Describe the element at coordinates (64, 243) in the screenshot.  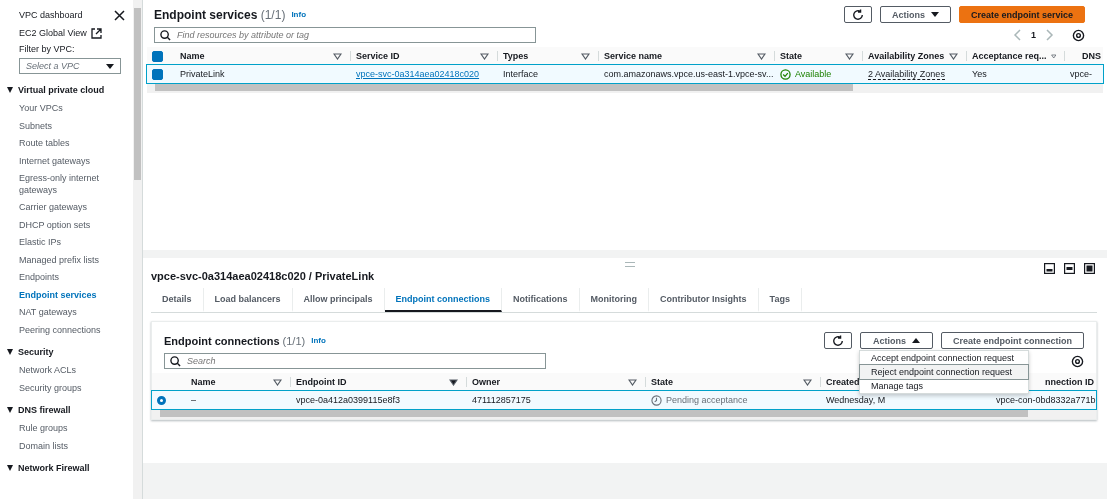
I see `nav-link: Elastic IPs` at that location.